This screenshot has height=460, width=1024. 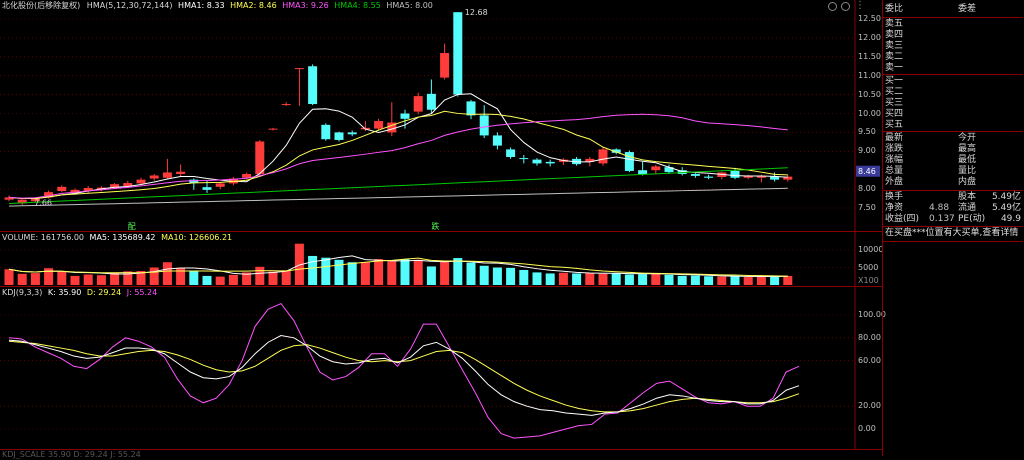 What do you see at coordinates (1010, 219) in the screenshot?
I see `fin-row-2-value: 49.9` at bounding box center [1010, 219].